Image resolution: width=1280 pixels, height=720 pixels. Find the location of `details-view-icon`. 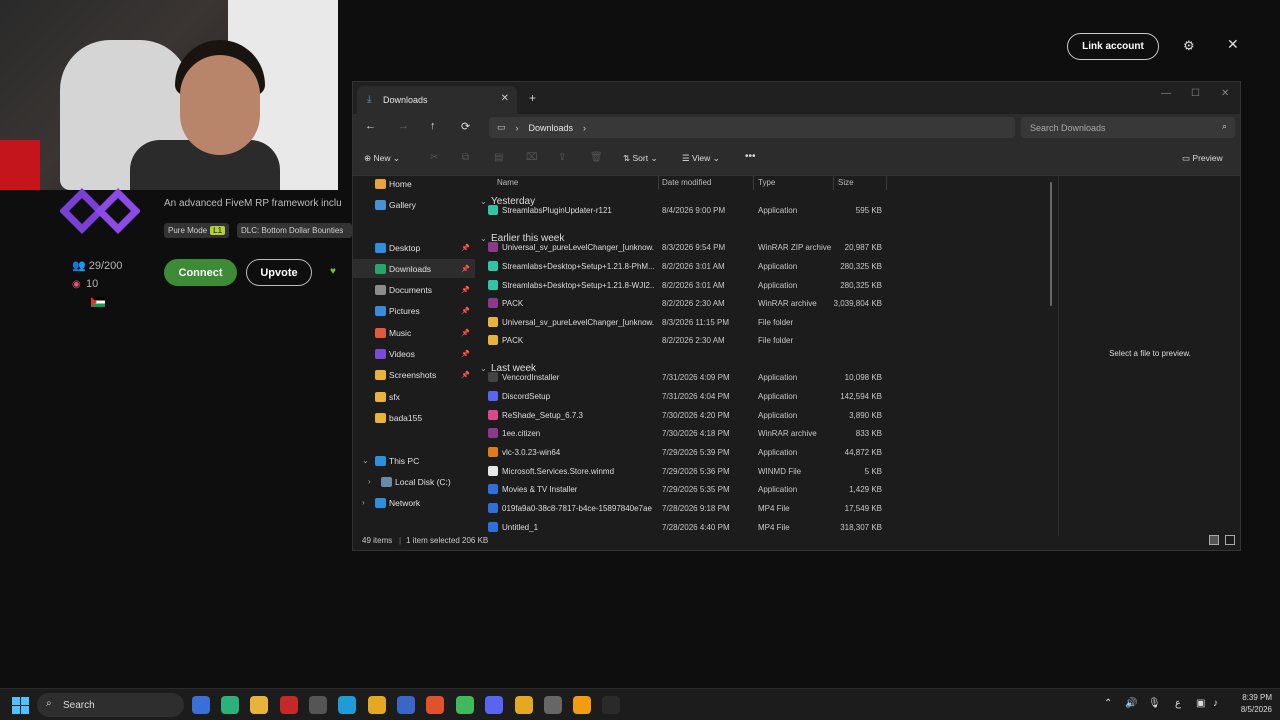

details-view-icon is located at coordinates (1214, 540).